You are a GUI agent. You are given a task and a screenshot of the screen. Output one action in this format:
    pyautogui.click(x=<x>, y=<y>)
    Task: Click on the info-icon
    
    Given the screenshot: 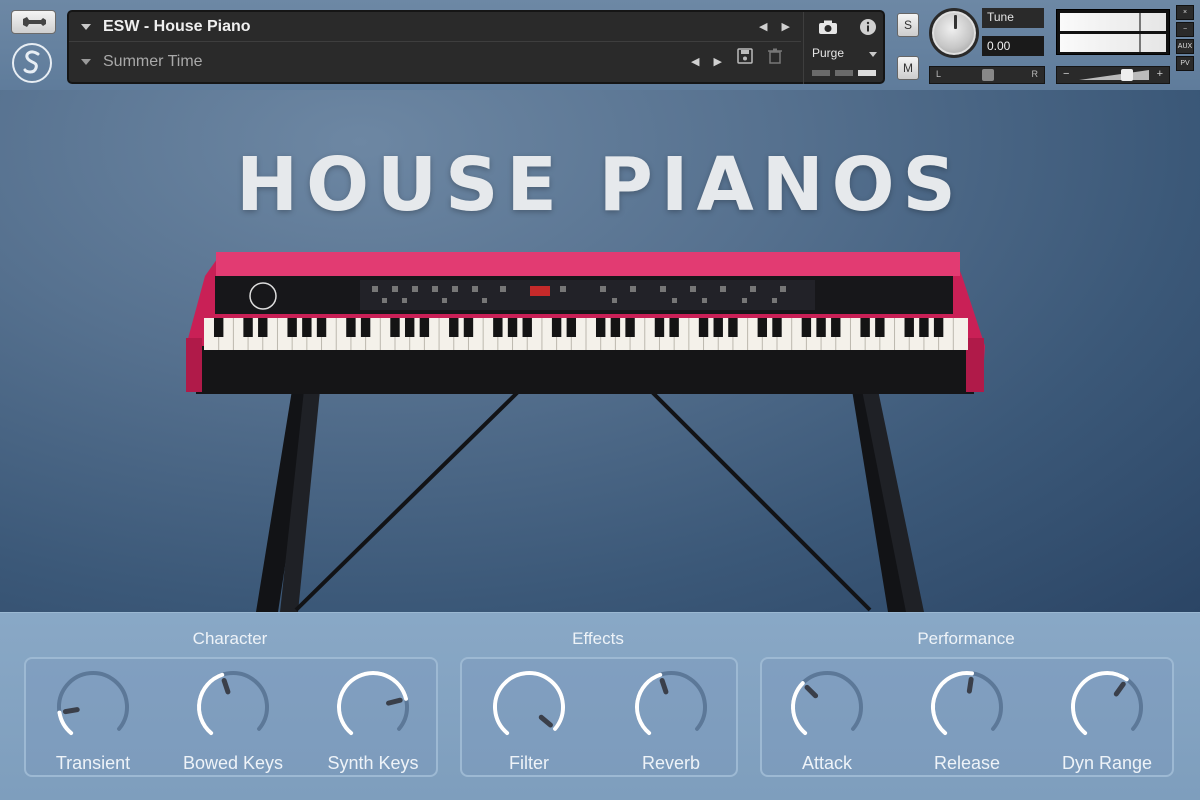 What is the action you would take?
    pyautogui.click(x=868, y=27)
    